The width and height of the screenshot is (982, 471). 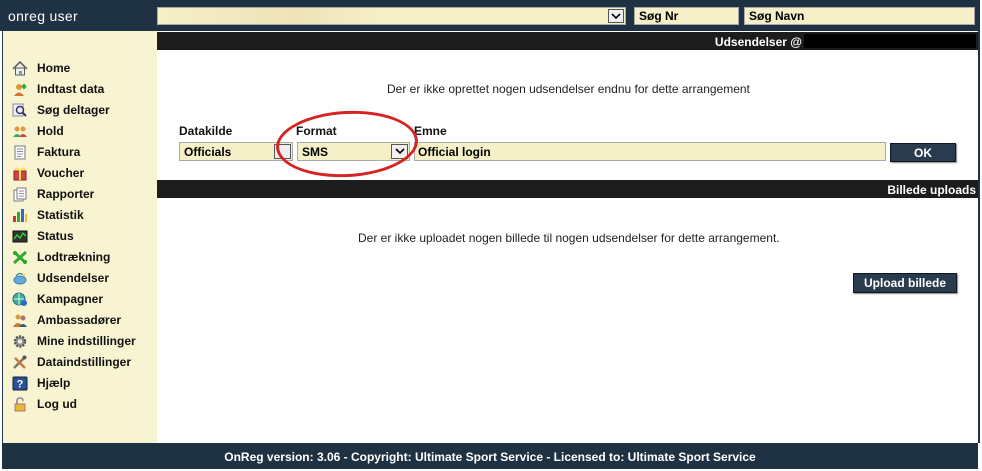 I want to click on sidebar-item-label: Mine indstillinger, so click(x=86, y=341).